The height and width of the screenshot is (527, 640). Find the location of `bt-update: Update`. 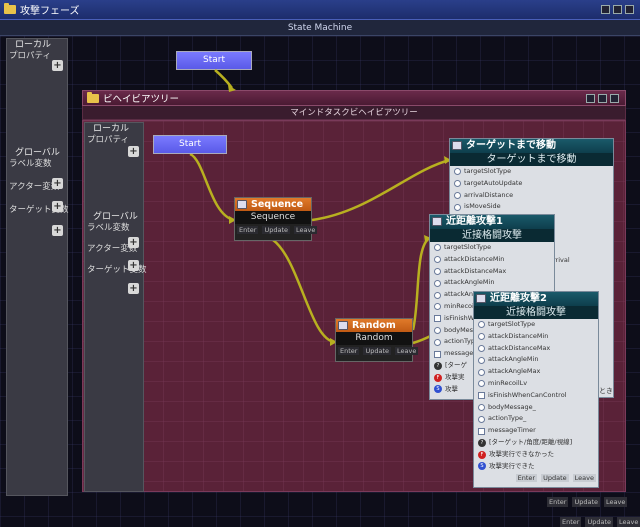

bt-update: Update is located at coordinates (586, 502).